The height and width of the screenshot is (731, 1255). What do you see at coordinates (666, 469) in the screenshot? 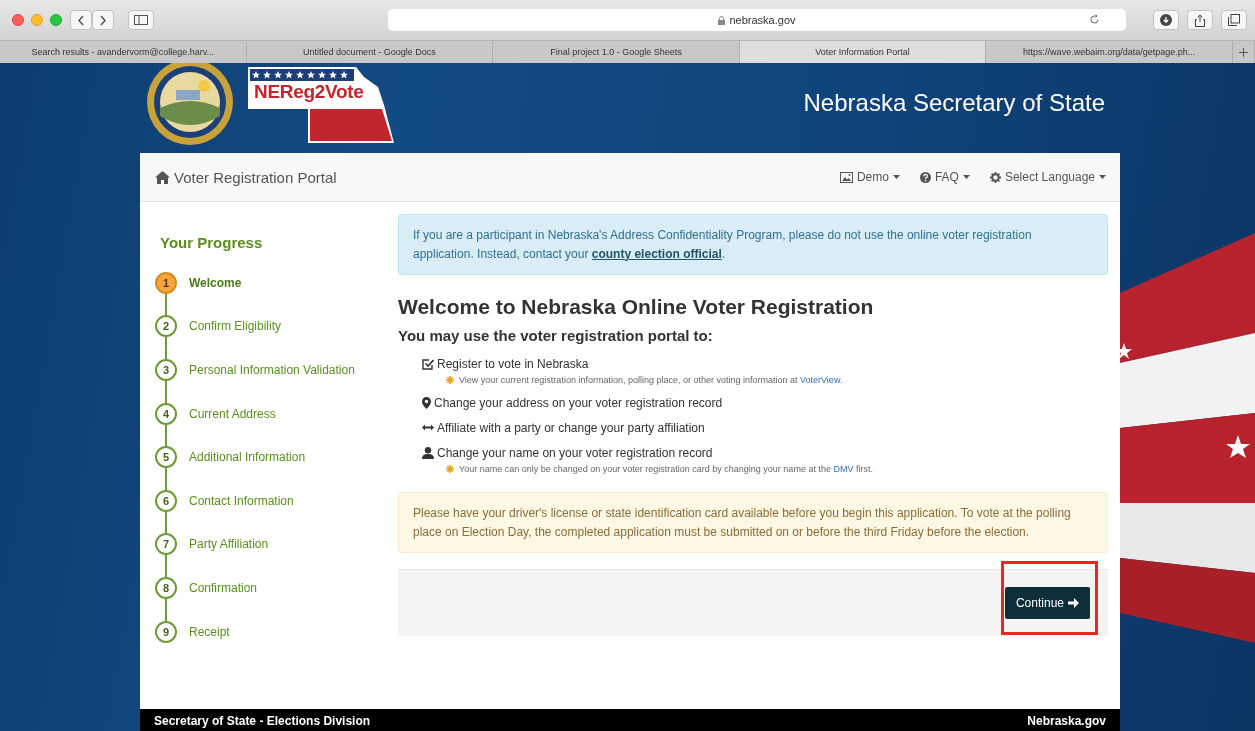
I see `note-text: Your name can only be changed on your voter registration card by changing your name at the DMV first.` at bounding box center [666, 469].